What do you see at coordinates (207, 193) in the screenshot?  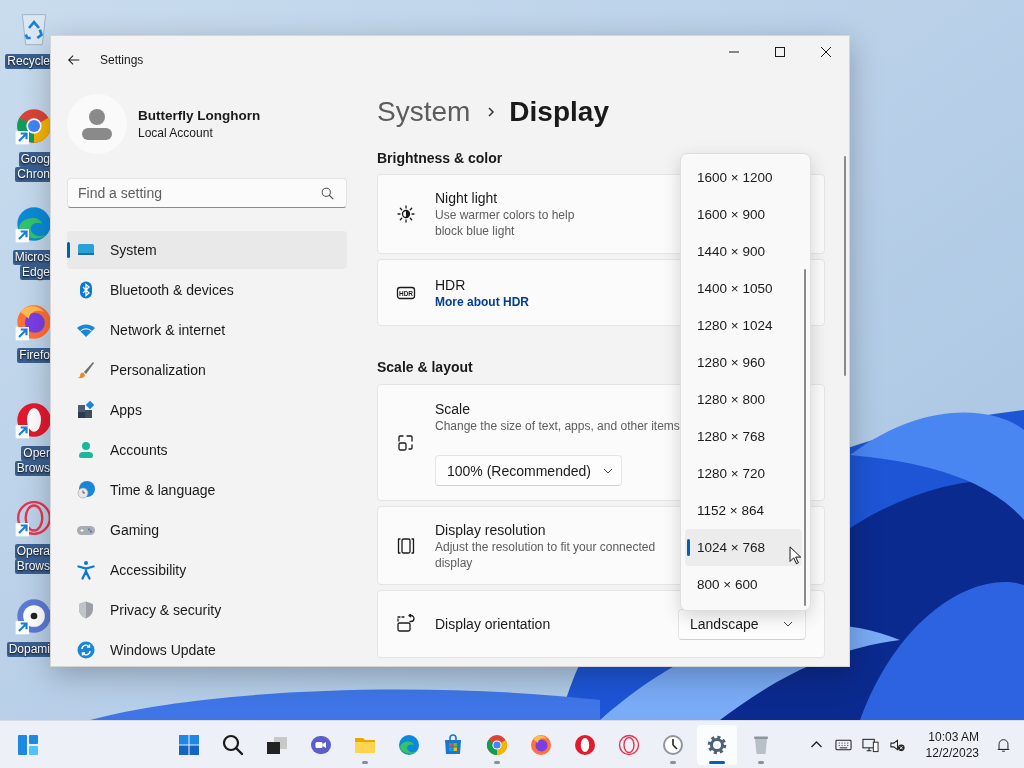 I see `search-field: Find a setting` at bounding box center [207, 193].